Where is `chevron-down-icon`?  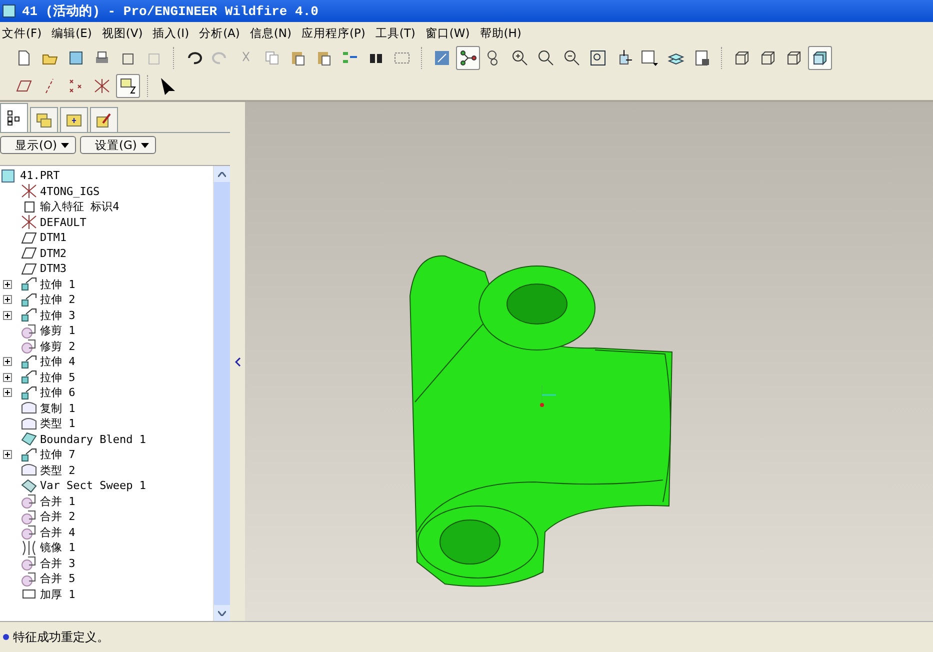 chevron-down-icon is located at coordinates (222, 613).